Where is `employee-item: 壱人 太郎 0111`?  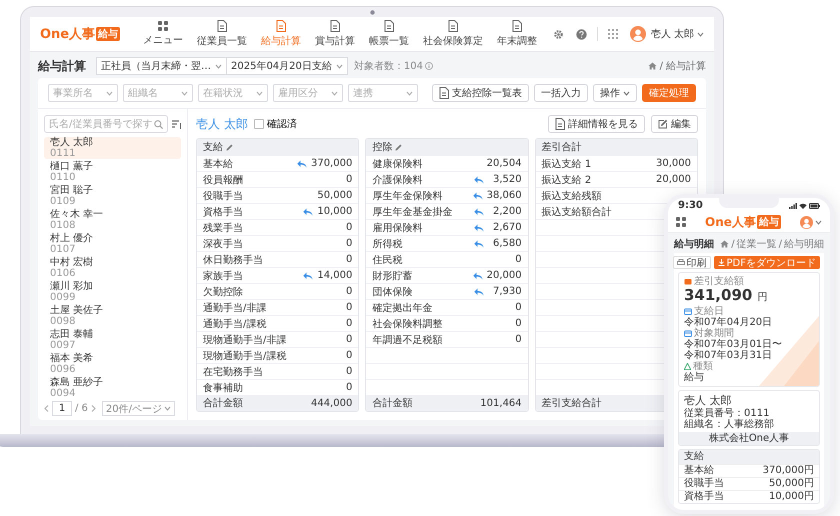 employee-item: 壱人 太郎 0111 is located at coordinates (112, 148).